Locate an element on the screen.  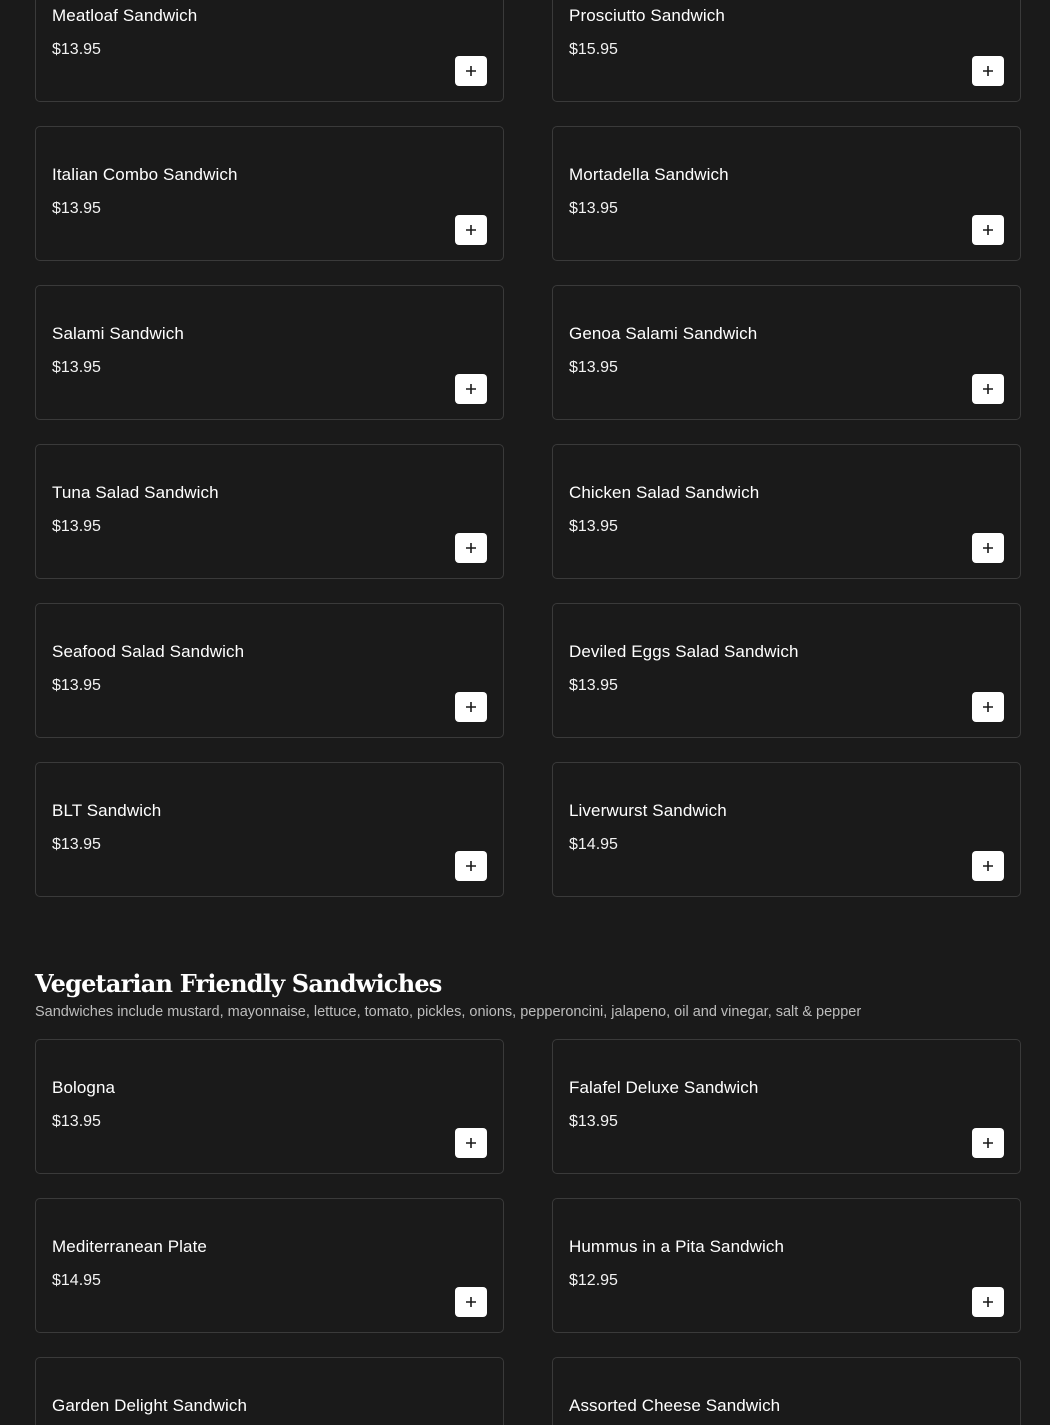
menu-item-card: Falafel Deluxe Sandwich $13.95 is located at coordinates (786, 1106).